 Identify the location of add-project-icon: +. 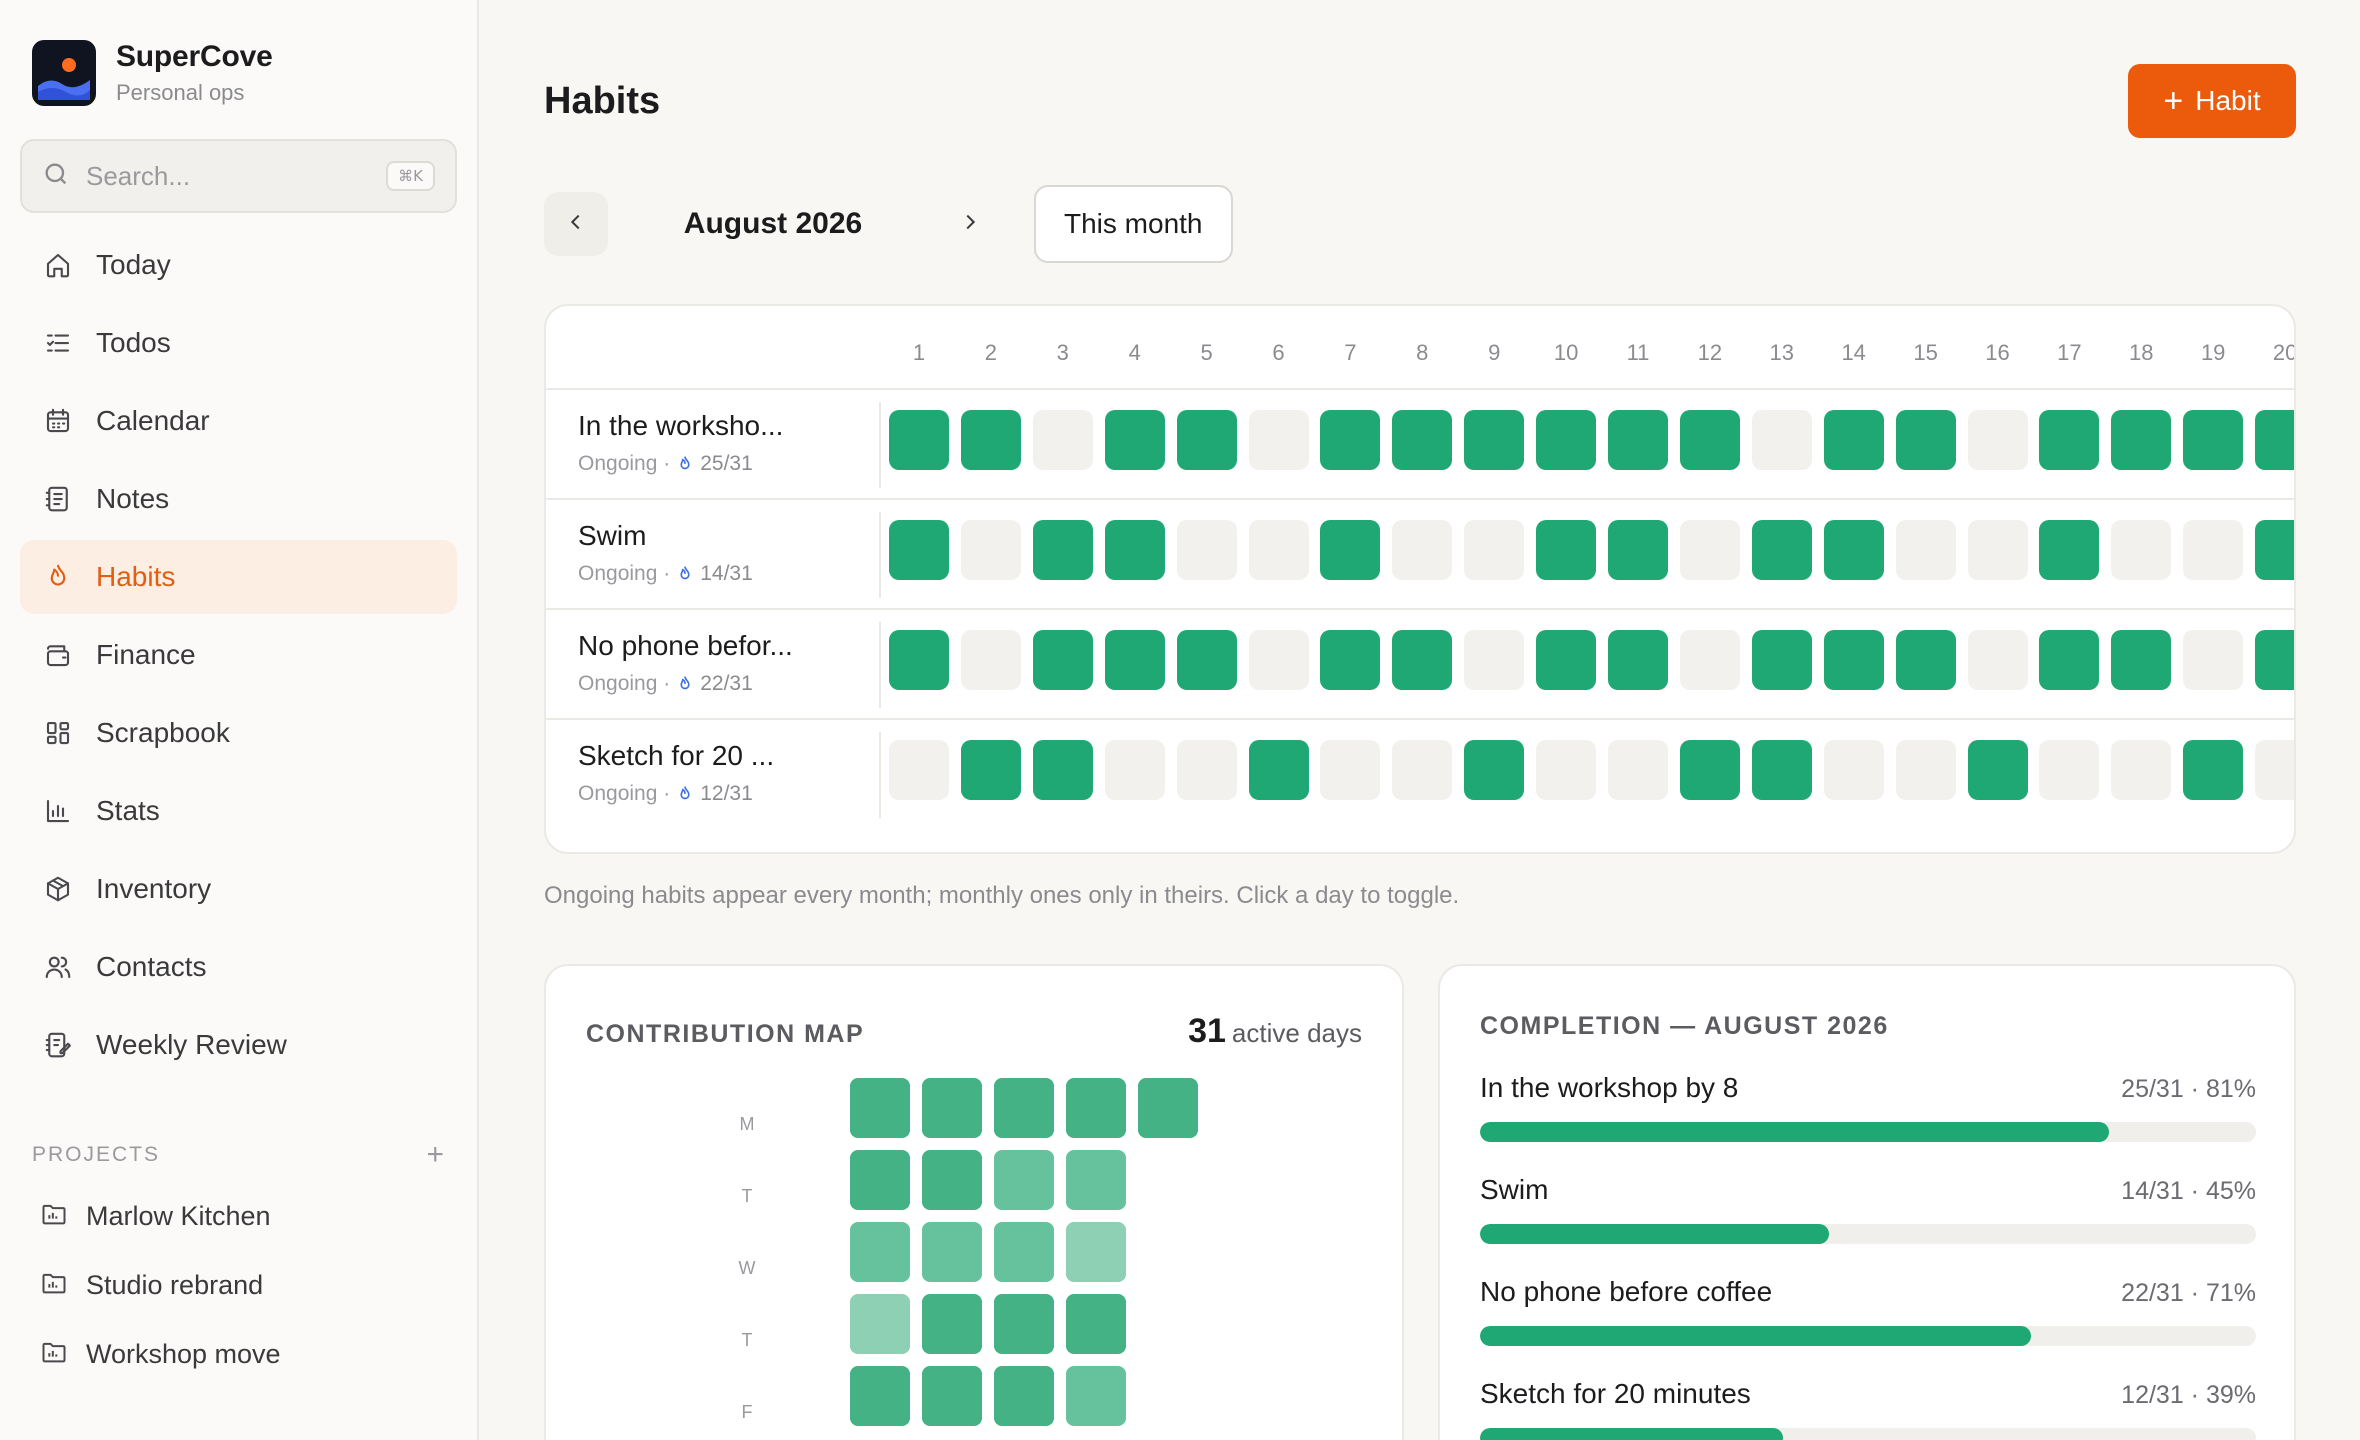
(435, 1155).